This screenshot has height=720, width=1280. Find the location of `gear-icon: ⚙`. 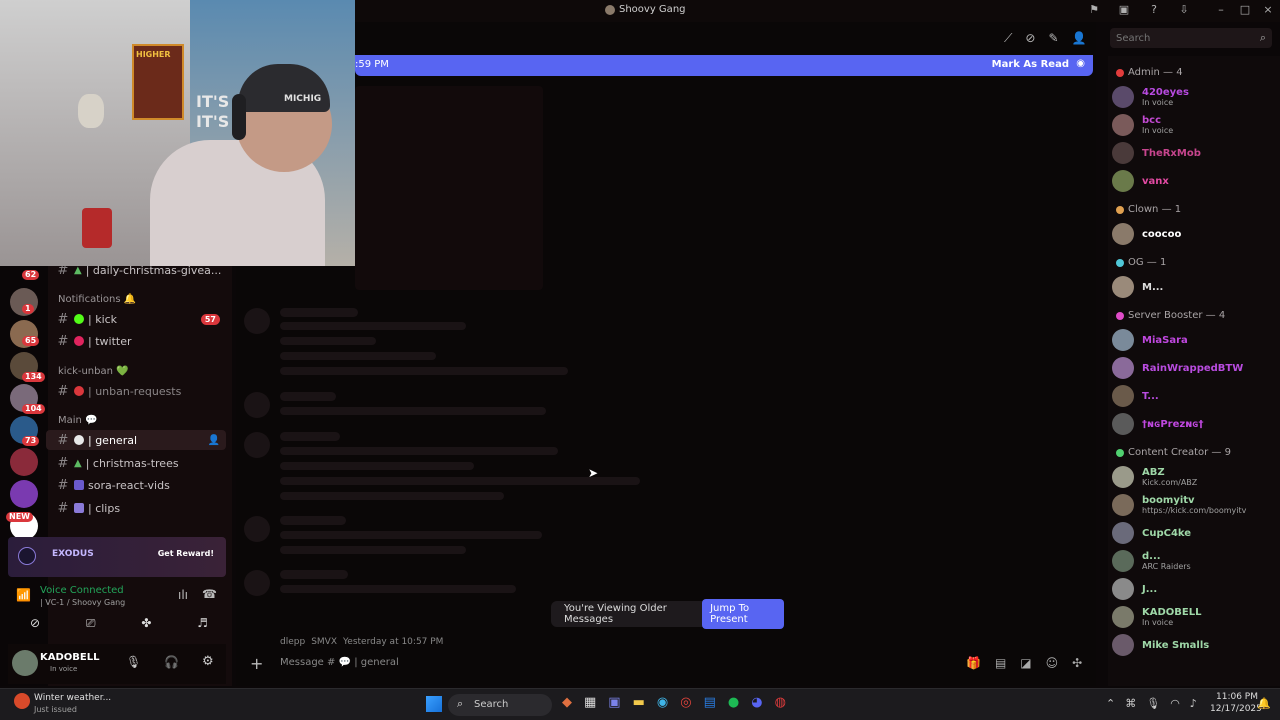

gear-icon: ⚙ is located at coordinates (208, 661).